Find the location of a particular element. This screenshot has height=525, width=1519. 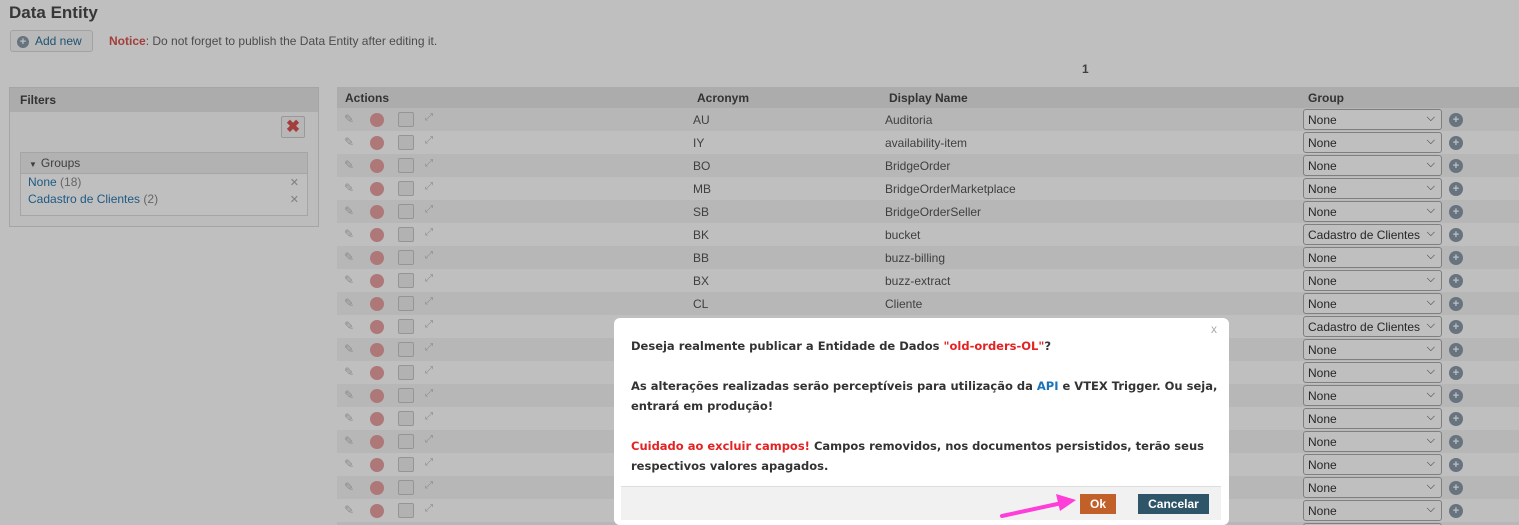

entity-name: "old-orders-OL" is located at coordinates (994, 346).